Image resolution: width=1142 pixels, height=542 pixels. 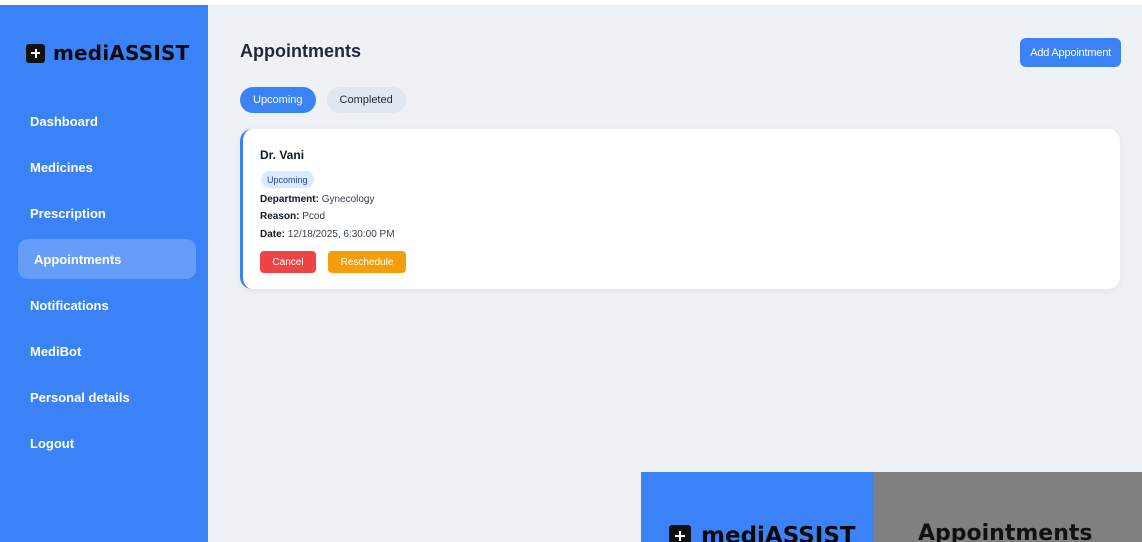 I want to click on add-appointment-button: Add Appointment, so click(x=1070, y=52).